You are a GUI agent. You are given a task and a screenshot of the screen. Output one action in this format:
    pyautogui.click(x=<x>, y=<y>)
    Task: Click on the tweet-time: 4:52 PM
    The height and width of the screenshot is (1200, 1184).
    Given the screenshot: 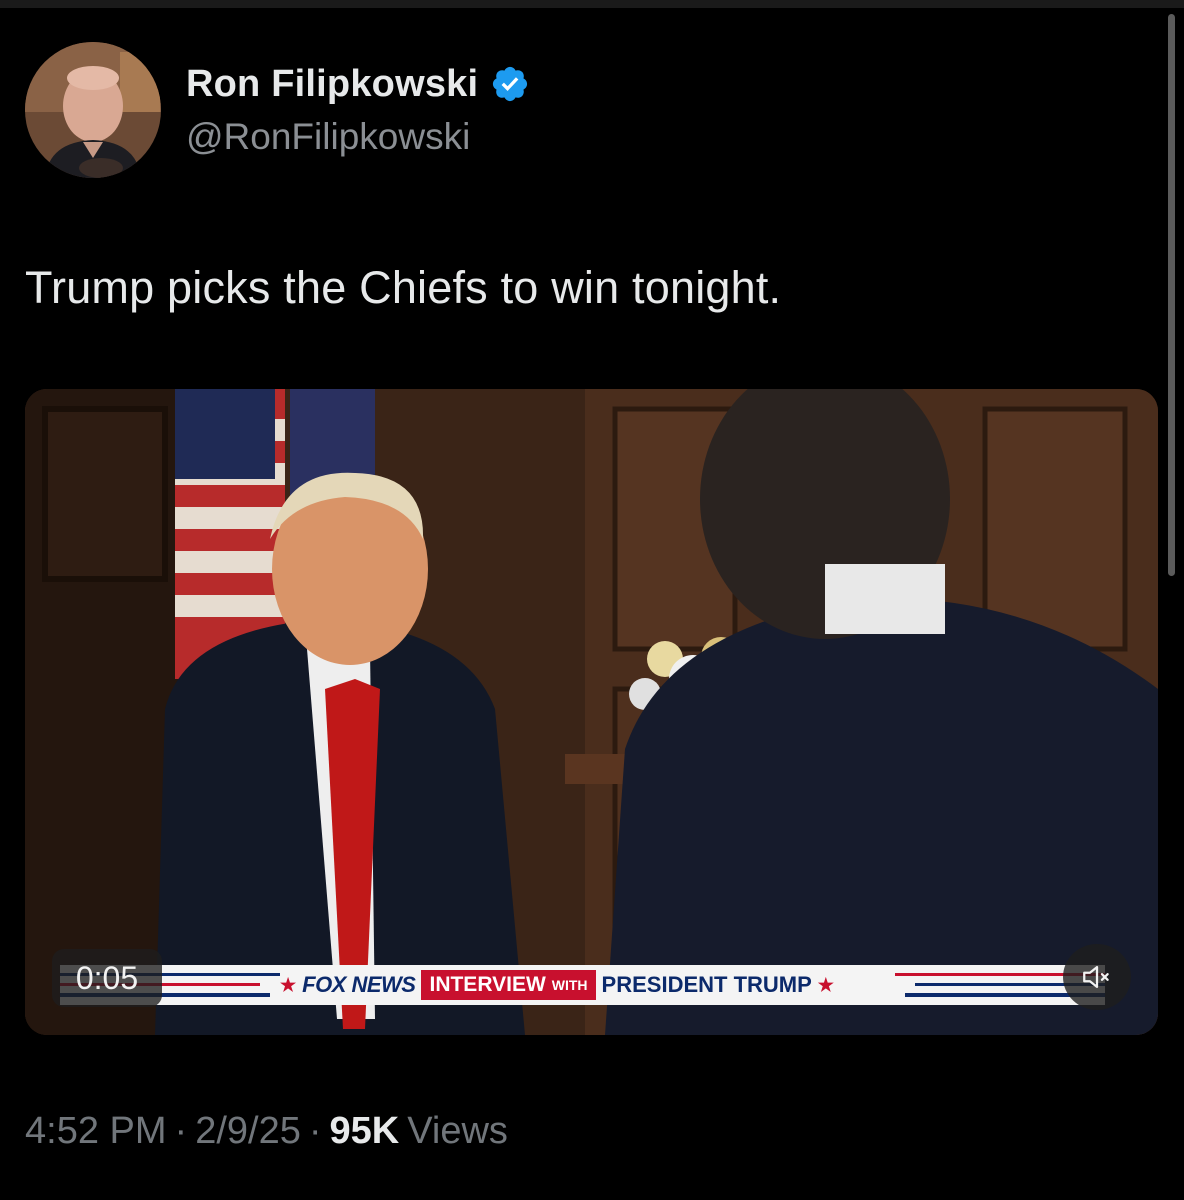 What is the action you would take?
    pyautogui.click(x=96, y=1131)
    